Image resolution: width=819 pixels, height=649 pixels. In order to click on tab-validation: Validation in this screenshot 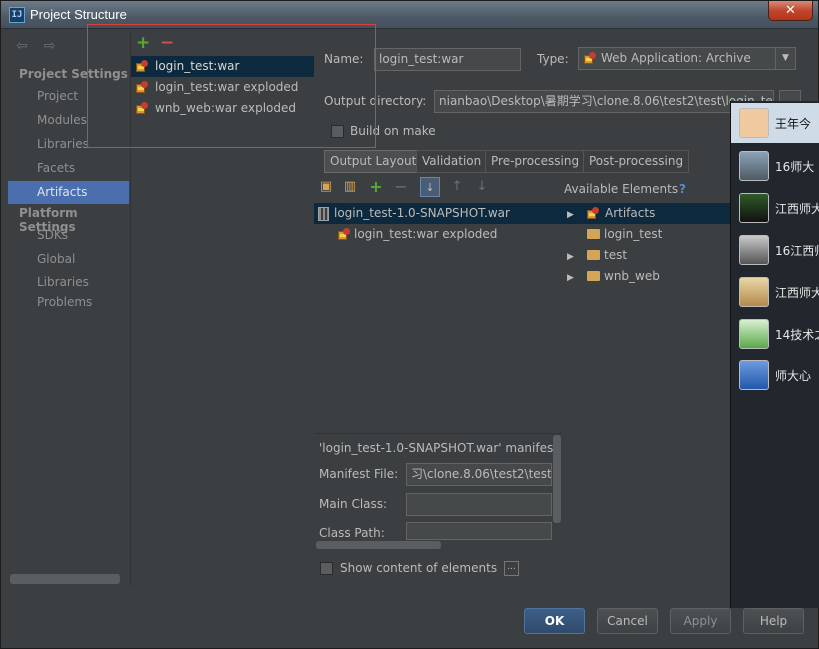, I will do `click(452, 161)`.